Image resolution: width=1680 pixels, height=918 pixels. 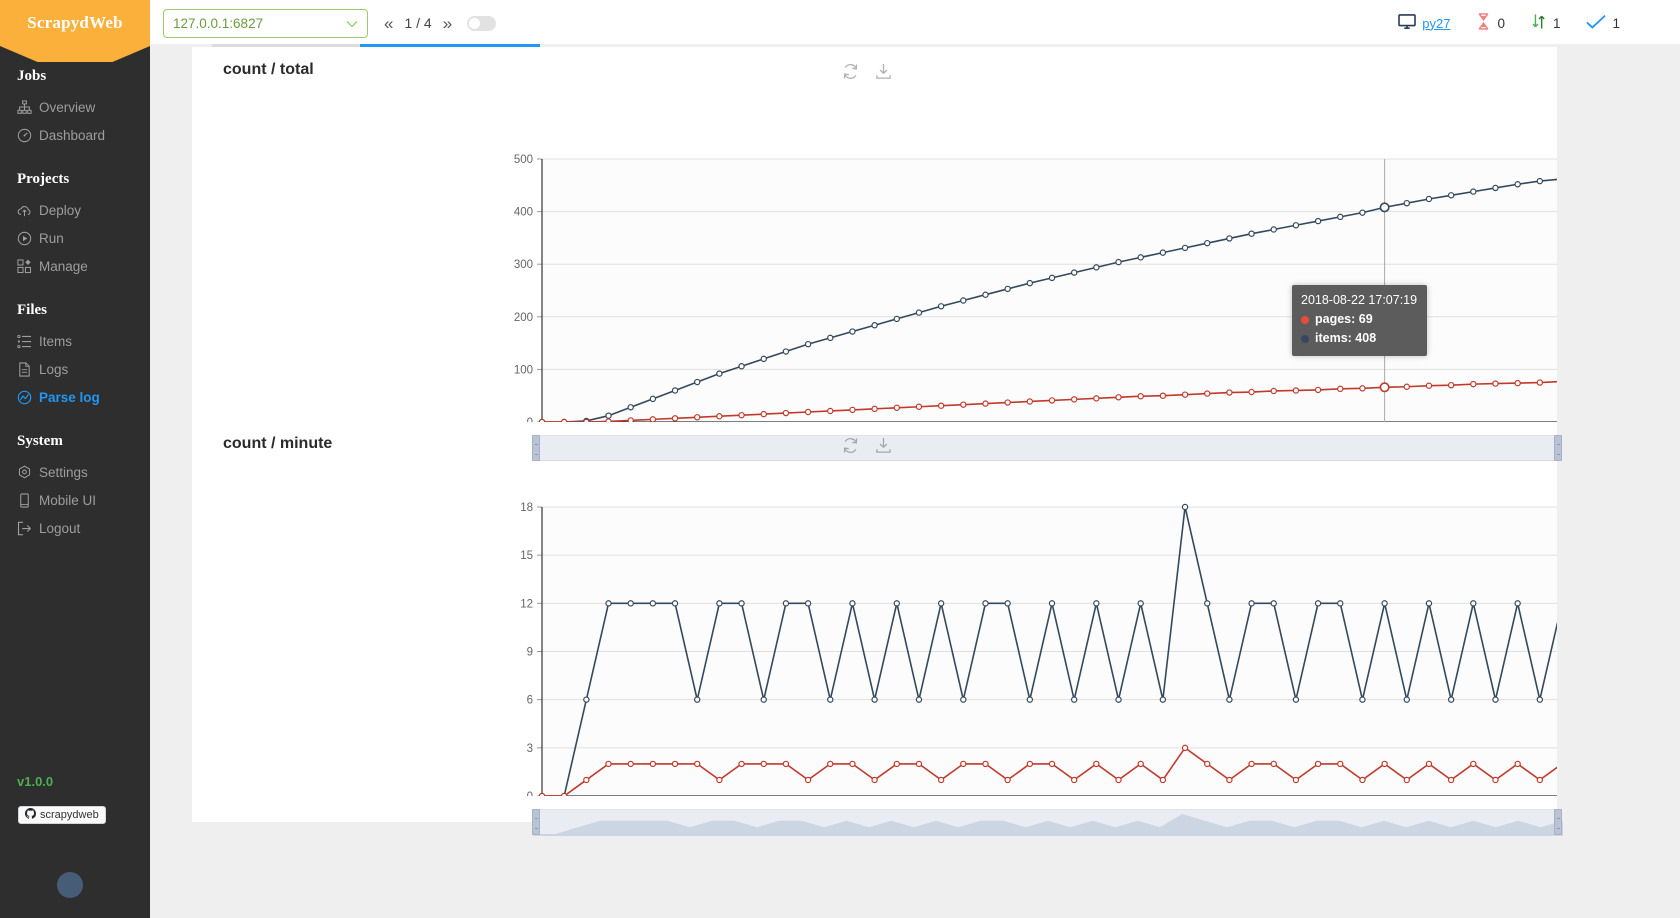 I want to click on sidebar-item-logout: Logout, so click(x=75, y=528).